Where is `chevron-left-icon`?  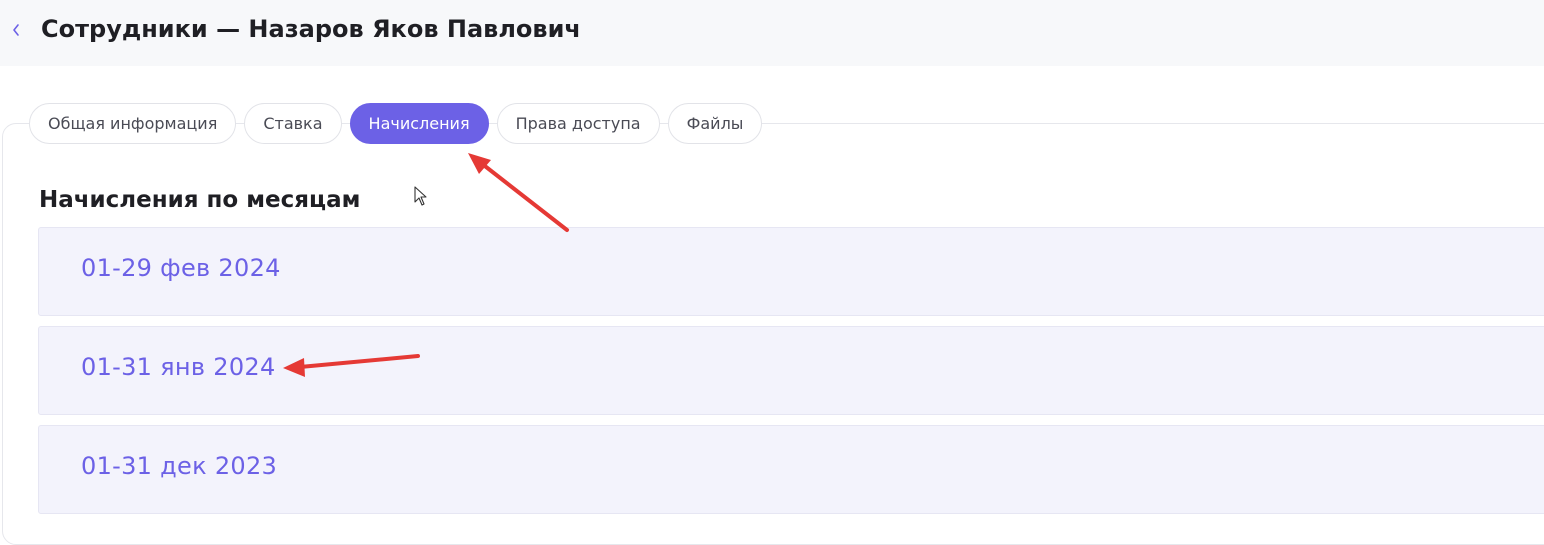 chevron-left-icon is located at coordinates (16, 30).